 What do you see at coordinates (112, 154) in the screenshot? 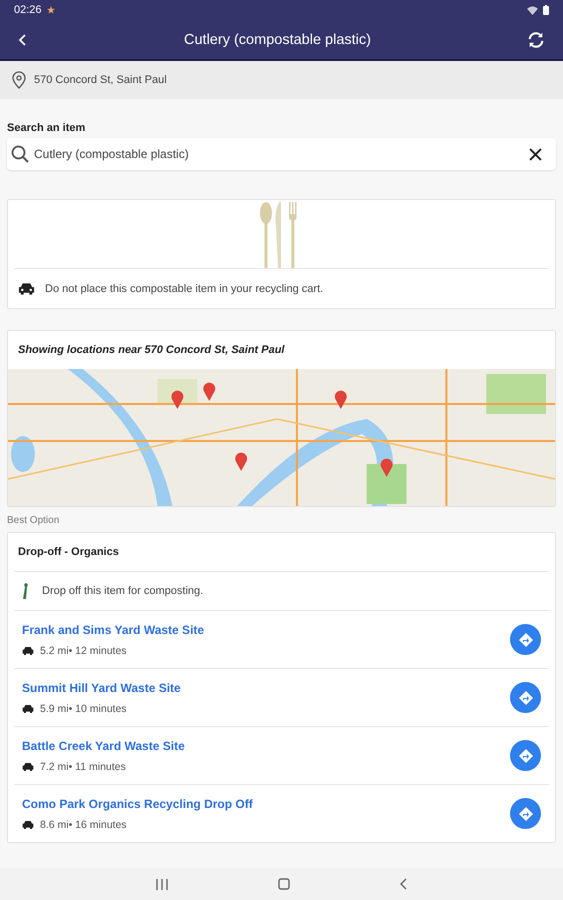
I see `search-value: Cutlery (compostable plastic)` at bounding box center [112, 154].